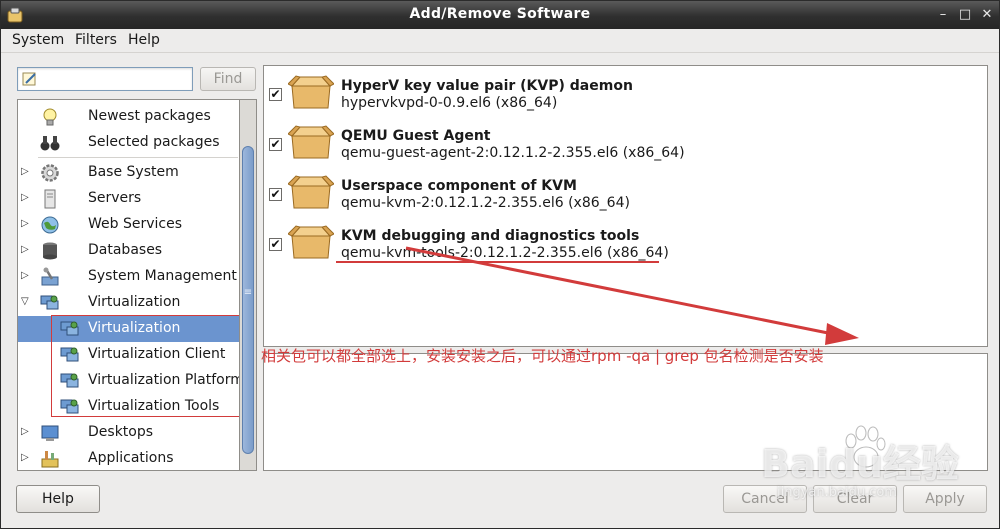  What do you see at coordinates (50, 459) in the screenshot?
I see `applications-icon` at bounding box center [50, 459].